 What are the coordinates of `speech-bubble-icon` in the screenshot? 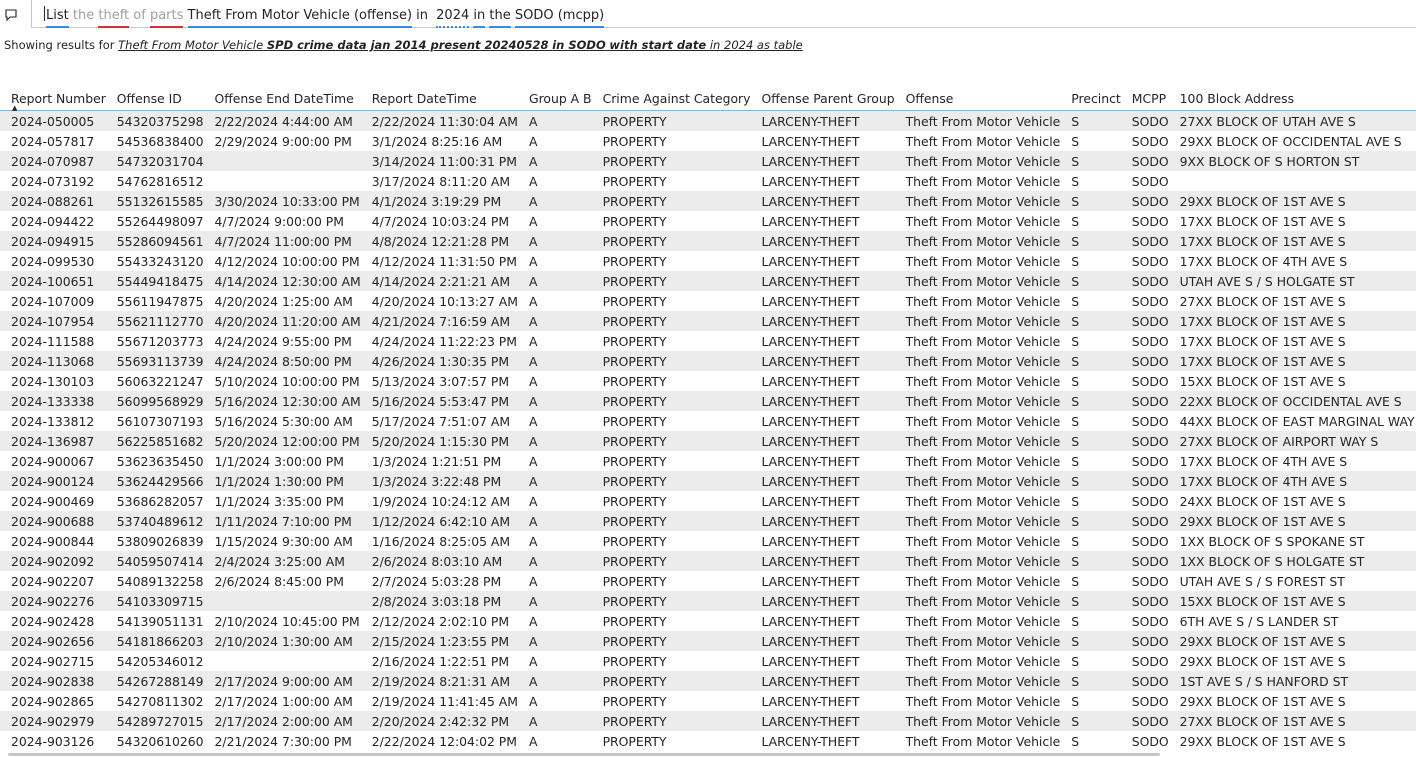 It's located at (11, 15).